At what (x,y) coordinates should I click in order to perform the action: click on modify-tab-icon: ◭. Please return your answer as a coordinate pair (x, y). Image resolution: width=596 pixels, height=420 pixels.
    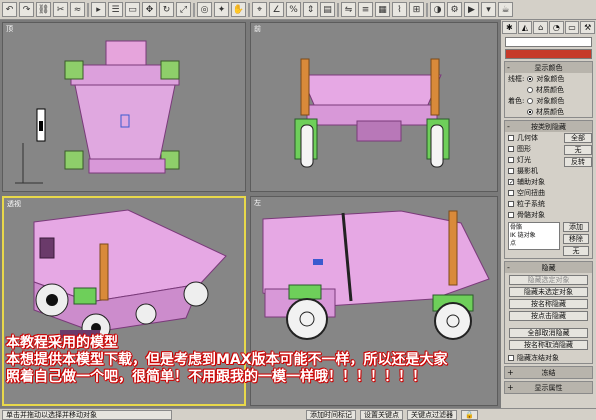
    Looking at the image, I should click on (525, 27).